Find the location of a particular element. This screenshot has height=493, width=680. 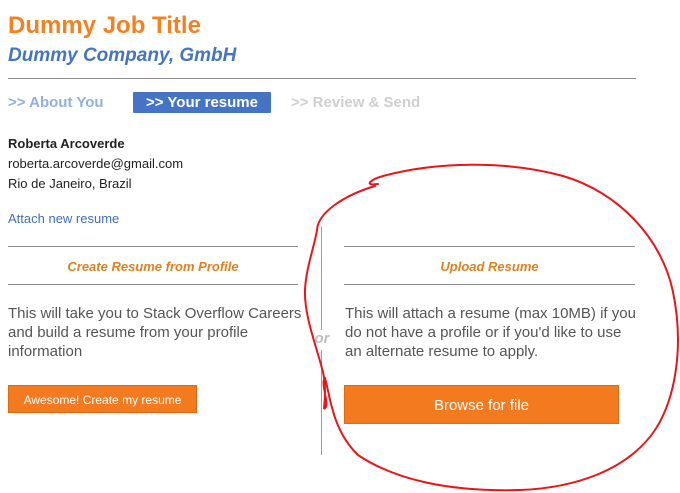

applicant-location: Rio de Janeiro, Brazil is located at coordinates (70, 183).